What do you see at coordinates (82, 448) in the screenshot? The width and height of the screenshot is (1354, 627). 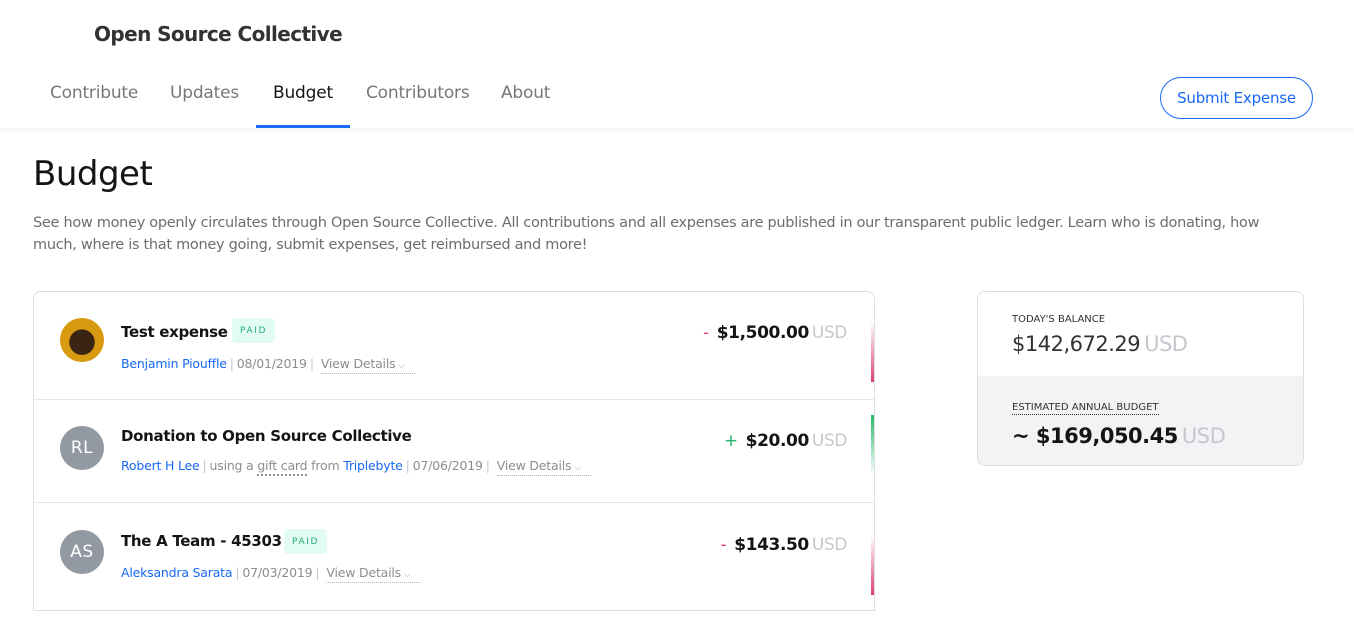 I see `avatar: RL` at bounding box center [82, 448].